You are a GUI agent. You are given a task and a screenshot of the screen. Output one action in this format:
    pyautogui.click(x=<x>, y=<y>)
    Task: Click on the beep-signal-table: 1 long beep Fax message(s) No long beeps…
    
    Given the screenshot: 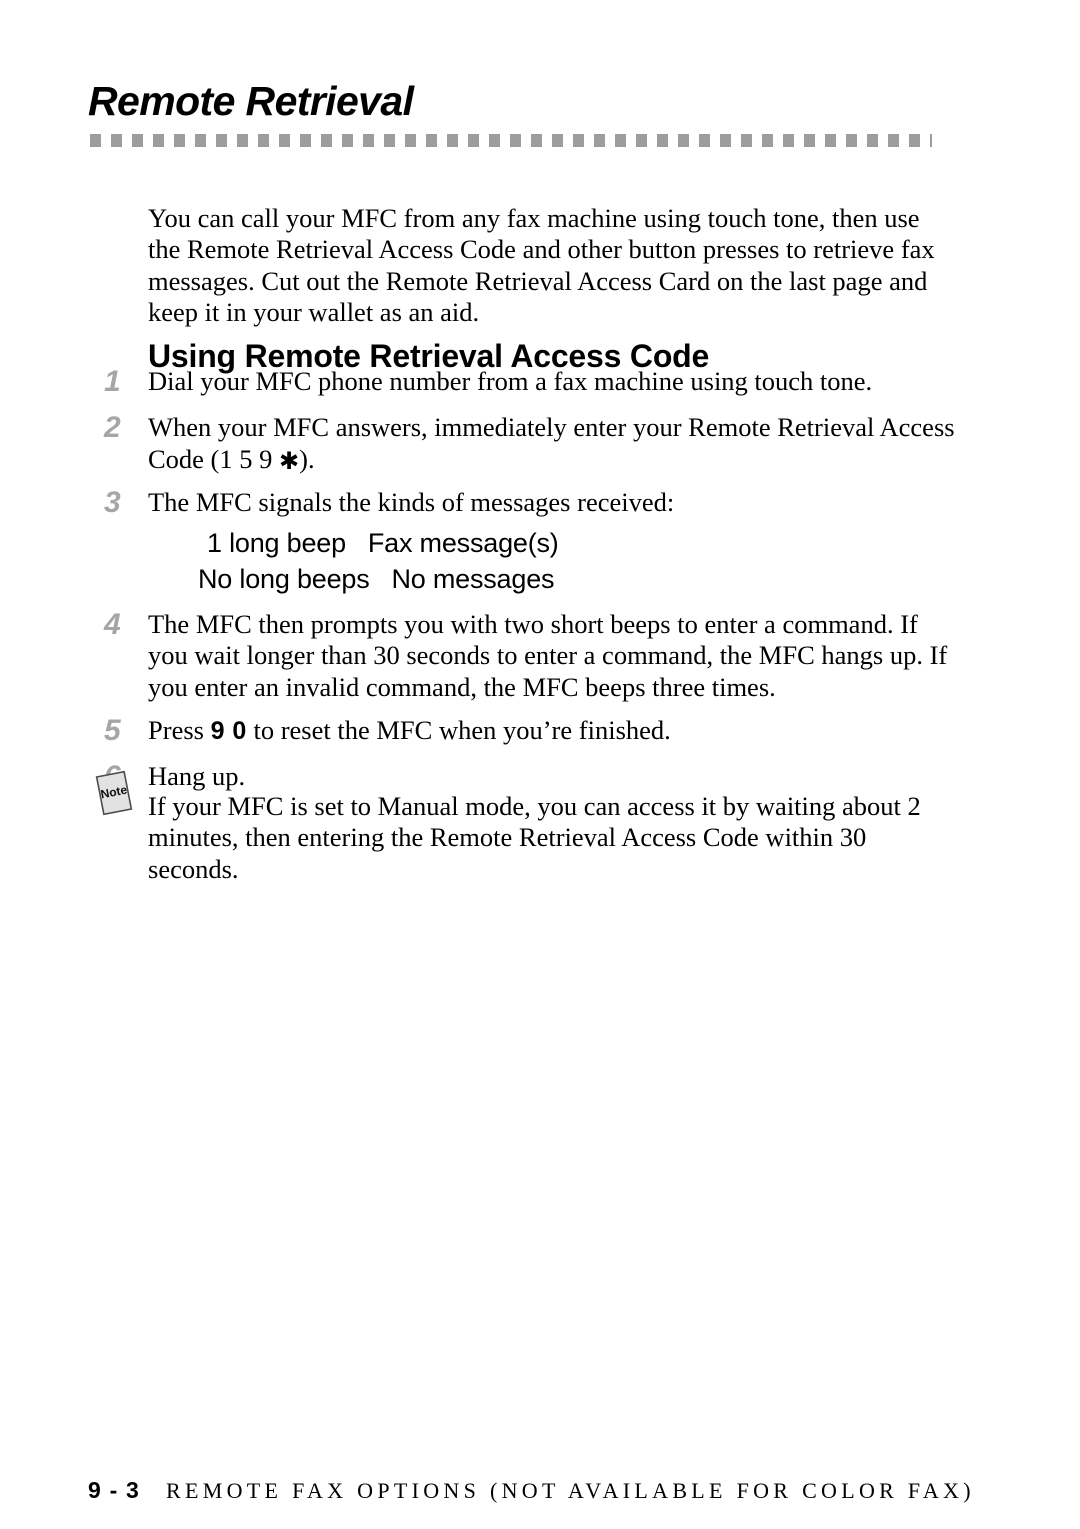 What is the action you would take?
    pyautogui.click(x=554, y=561)
    